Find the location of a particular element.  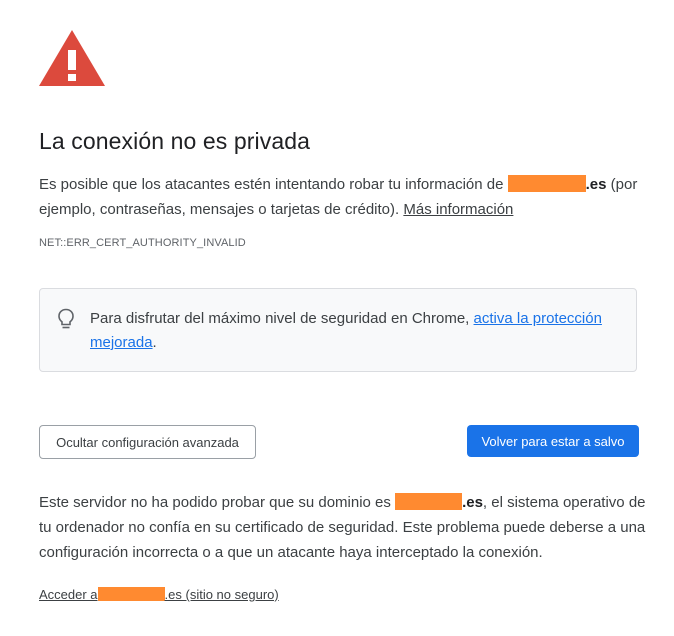

lightbulb-icon is located at coordinates (66, 318).